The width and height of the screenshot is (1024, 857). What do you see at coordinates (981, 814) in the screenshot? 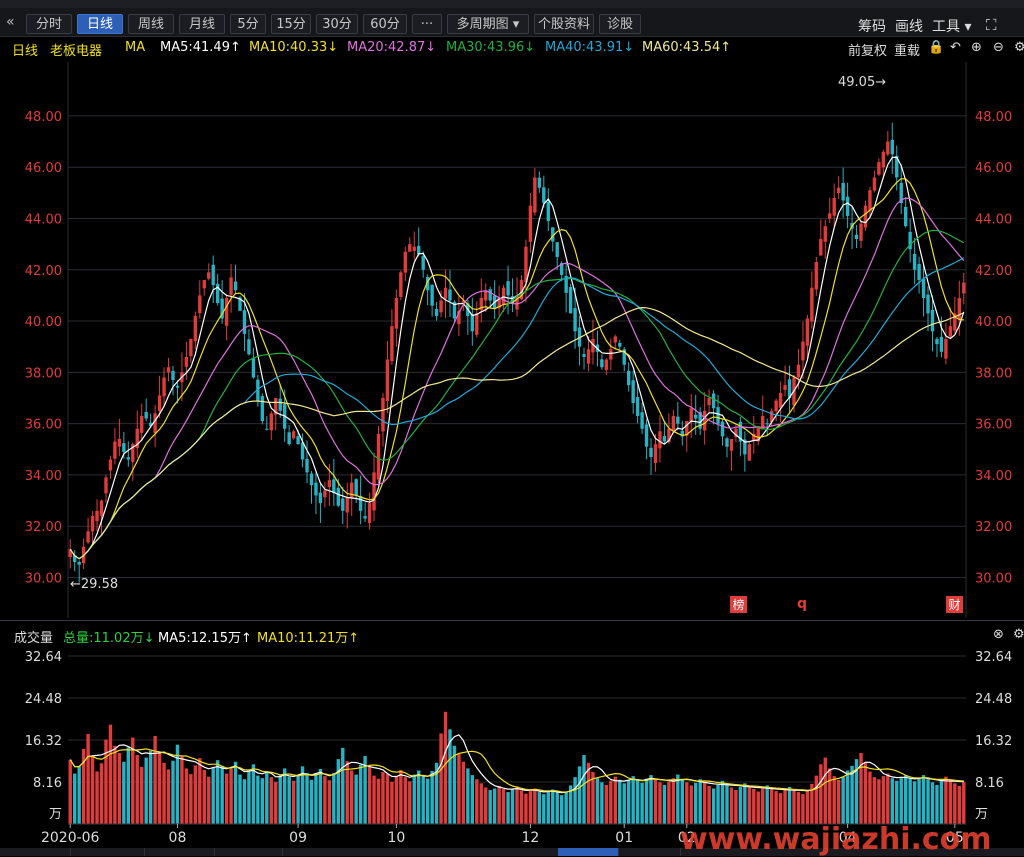
I see `volume-unit-label: 万` at bounding box center [981, 814].